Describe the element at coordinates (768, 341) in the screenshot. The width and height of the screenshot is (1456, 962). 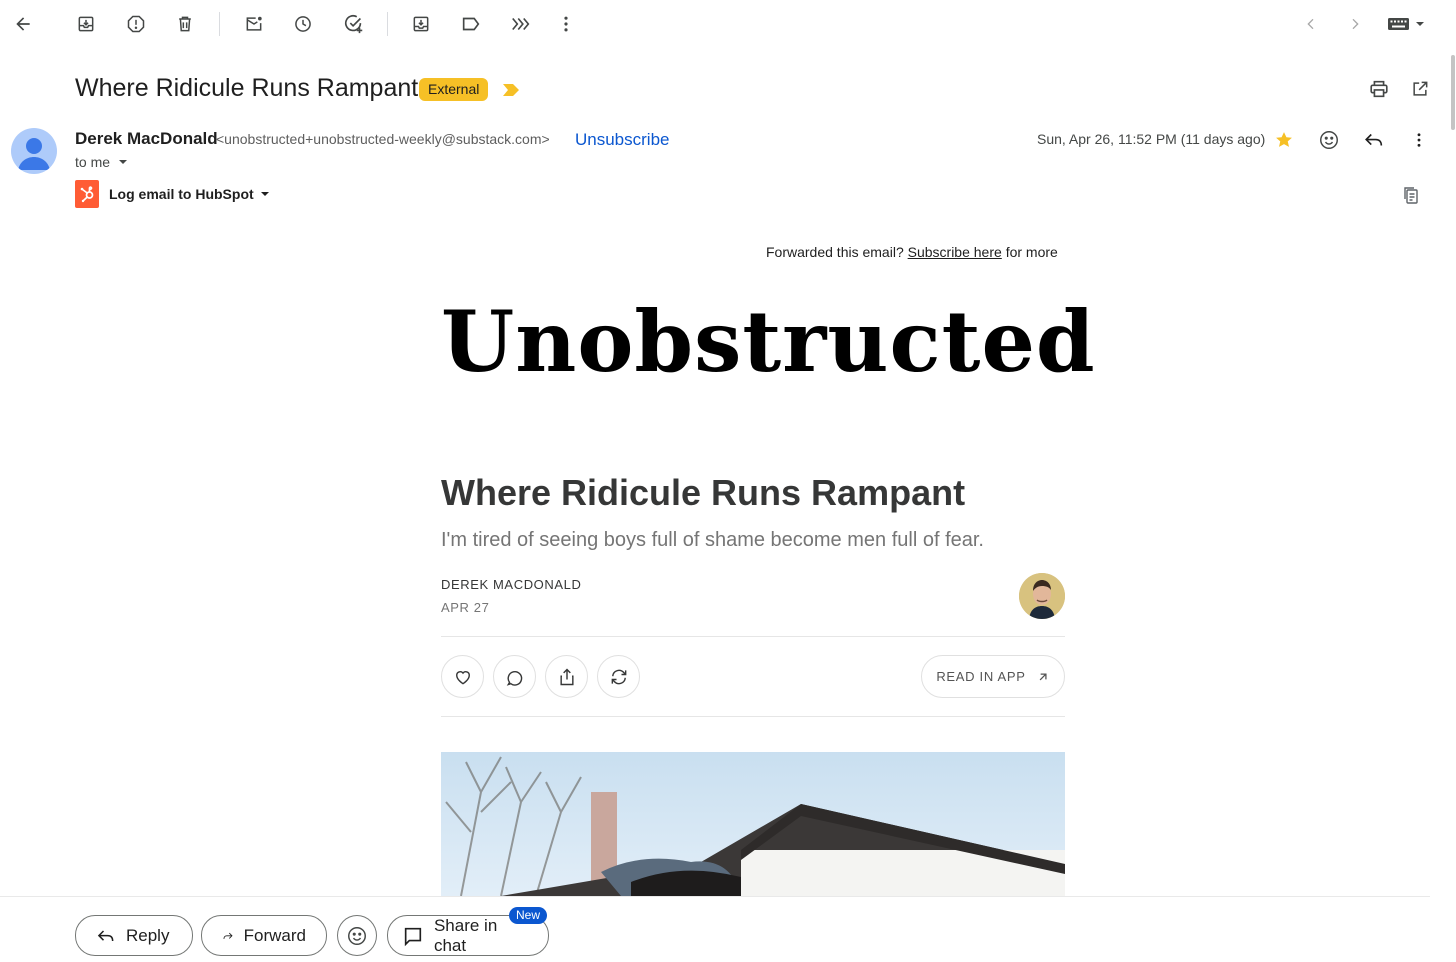
I see `newsletter-masthead: Unobstructed` at that location.